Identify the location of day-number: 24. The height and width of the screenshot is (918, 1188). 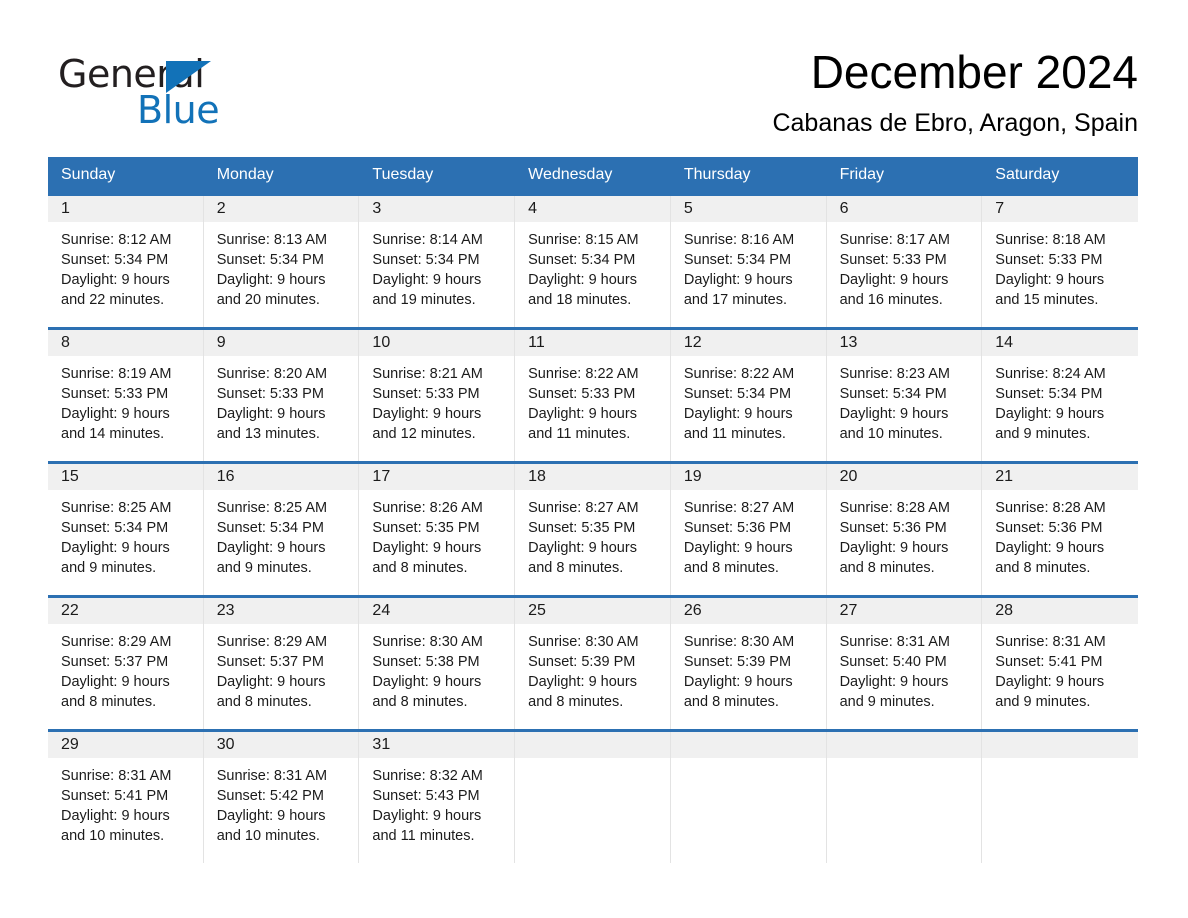
(437, 611).